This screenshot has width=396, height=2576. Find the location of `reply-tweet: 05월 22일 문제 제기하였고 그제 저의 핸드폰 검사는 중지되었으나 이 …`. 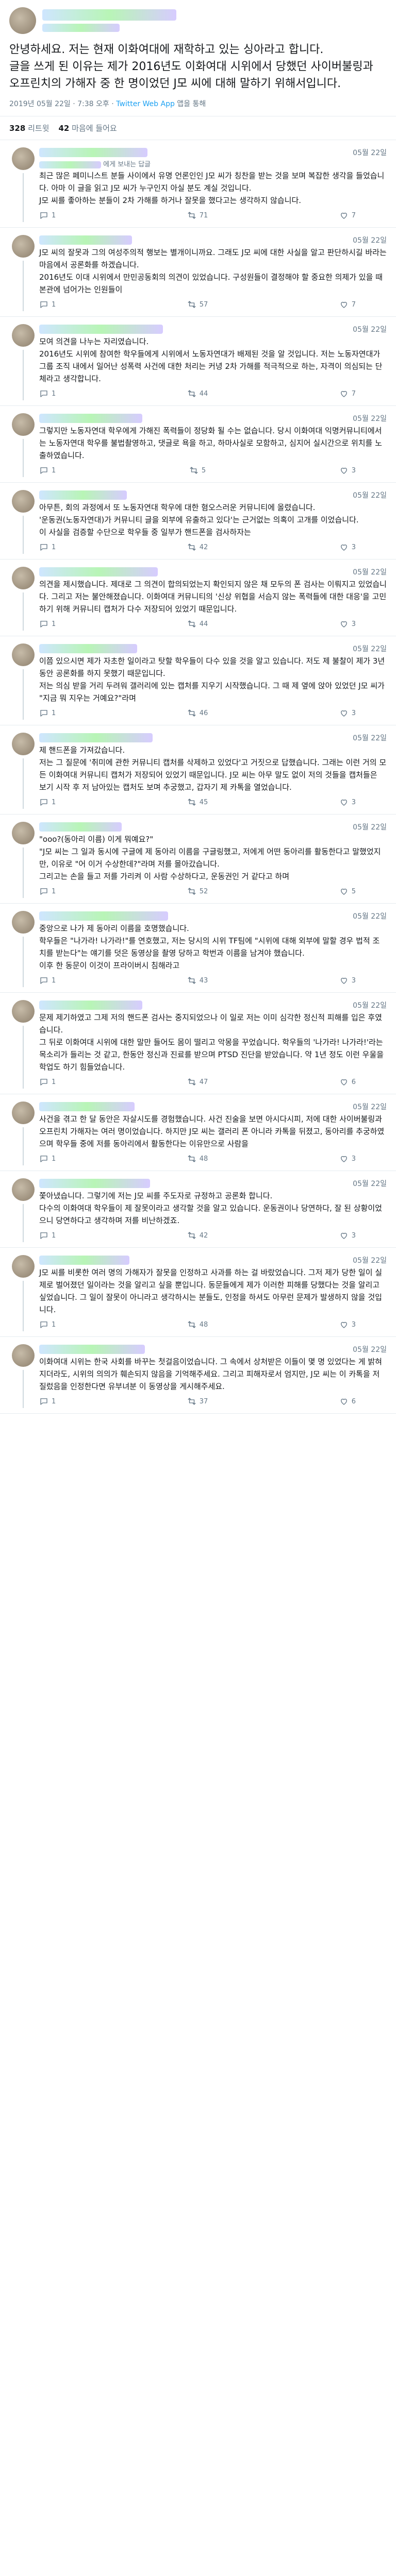

reply-tweet: 05월 22일 문제 제기하였고 그제 저의 핸드폰 검사는 중지되었으나 이 … is located at coordinates (198, 1043).